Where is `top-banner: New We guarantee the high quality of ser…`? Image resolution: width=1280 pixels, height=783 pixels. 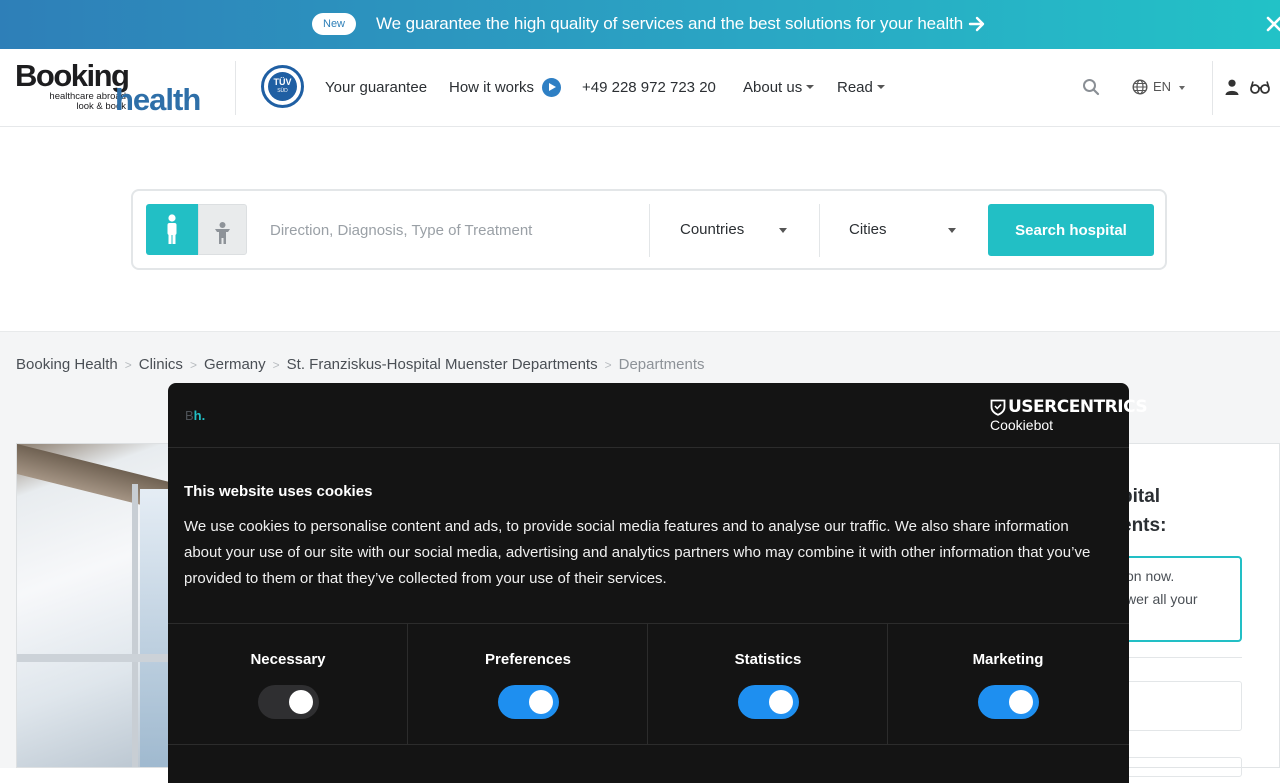 top-banner: New We guarantee the high quality of ser… is located at coordinates (640, 24).